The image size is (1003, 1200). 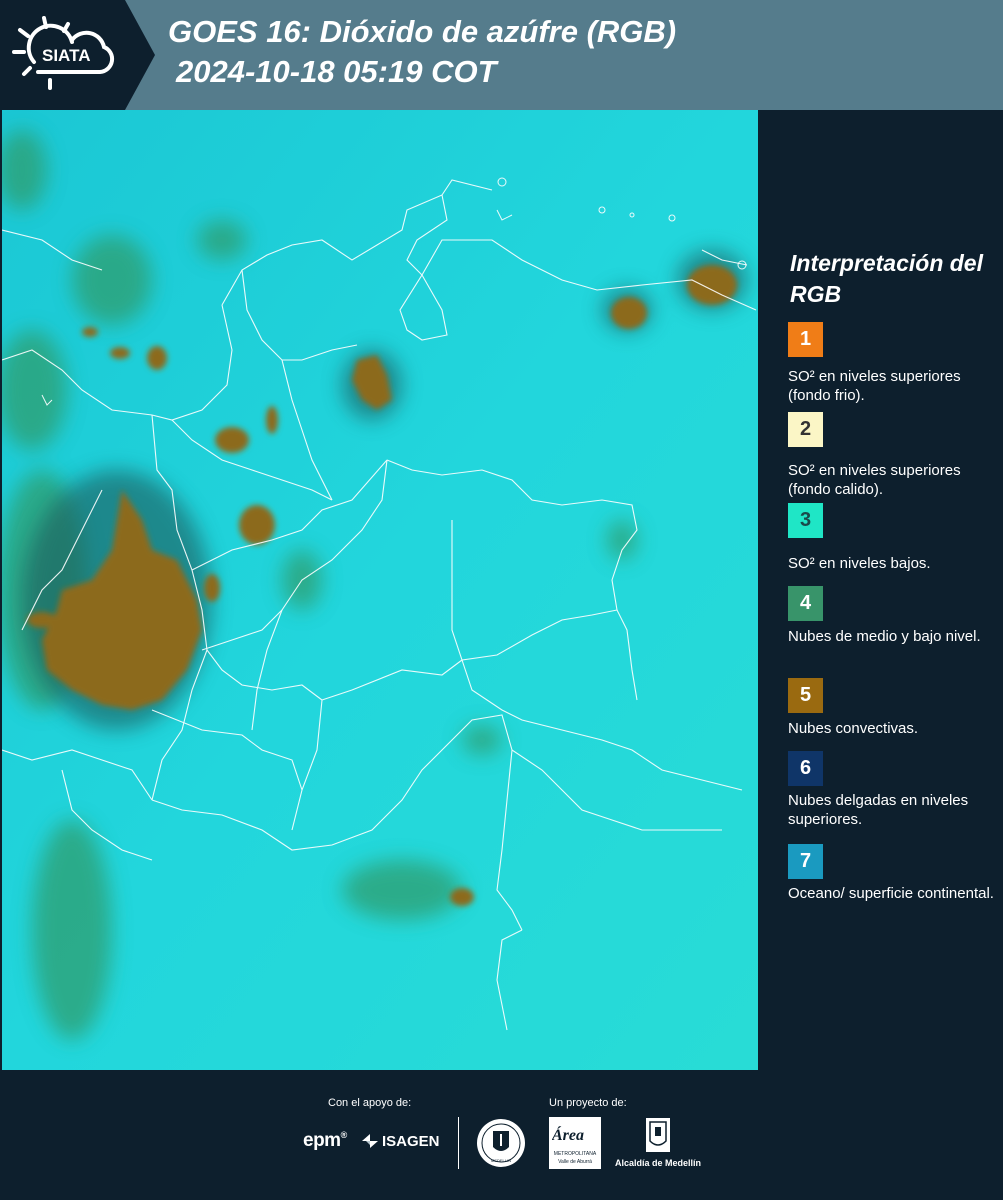 What do you see at coordinates (458, 1143) in the screenshot?
I see `footer-divider` at bounding box center [458, 1143].